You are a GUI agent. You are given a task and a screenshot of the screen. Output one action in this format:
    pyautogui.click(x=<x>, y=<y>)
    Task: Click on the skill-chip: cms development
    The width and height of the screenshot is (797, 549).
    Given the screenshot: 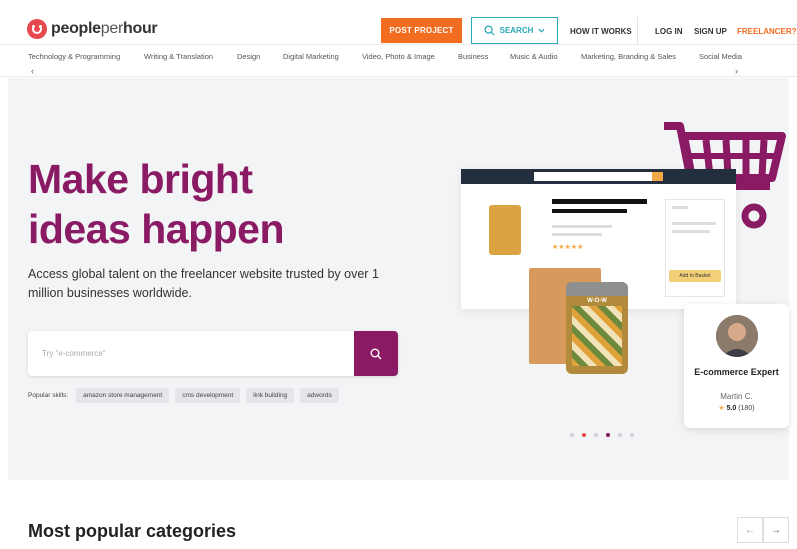 What is the action you would take?
    pyautogui.click(x=208, y=395)
    